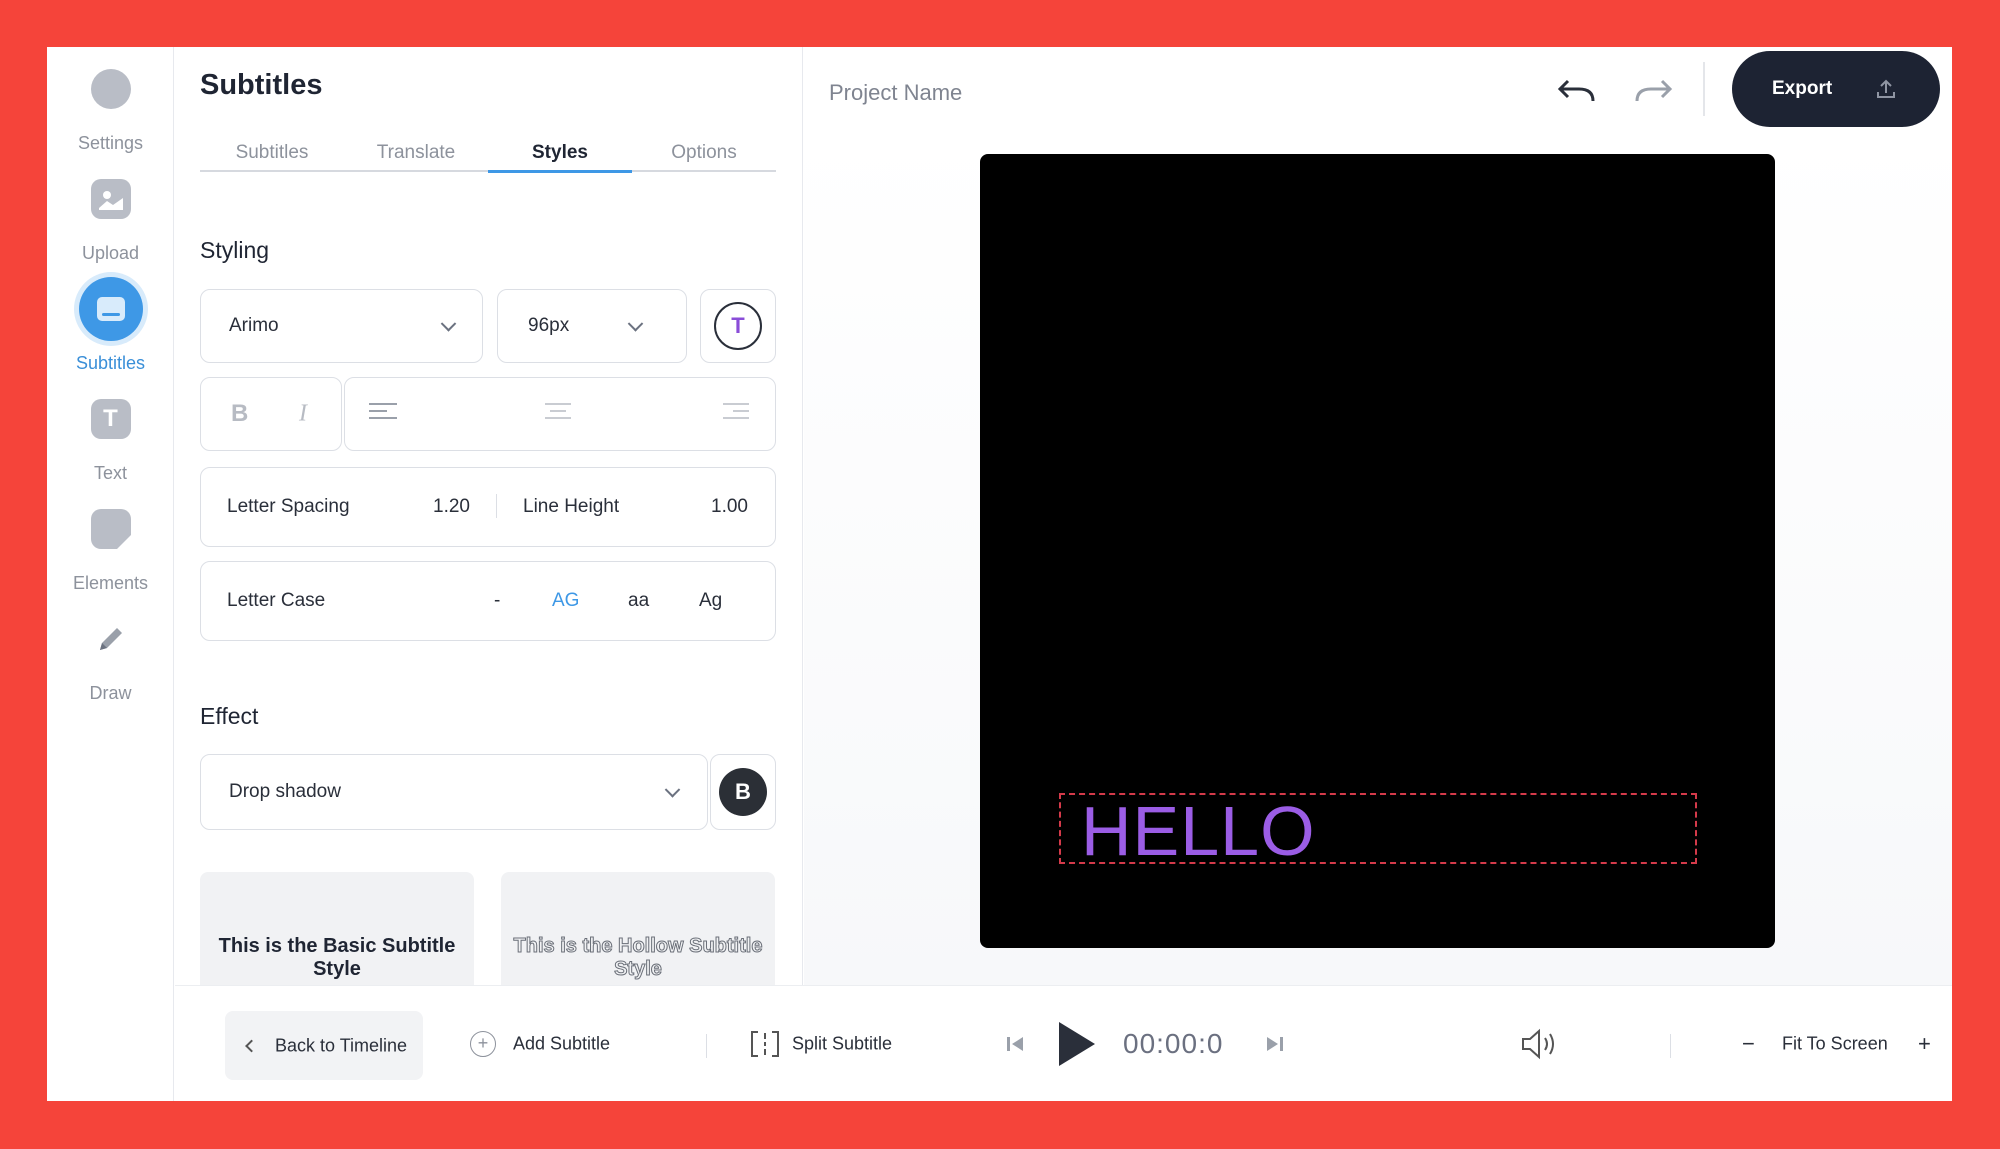 This screenshot has width=2000, height=1149. Describe the element at coordinates (251, 1045) in the screenshot. I see `chevron-left-icon` at that location.